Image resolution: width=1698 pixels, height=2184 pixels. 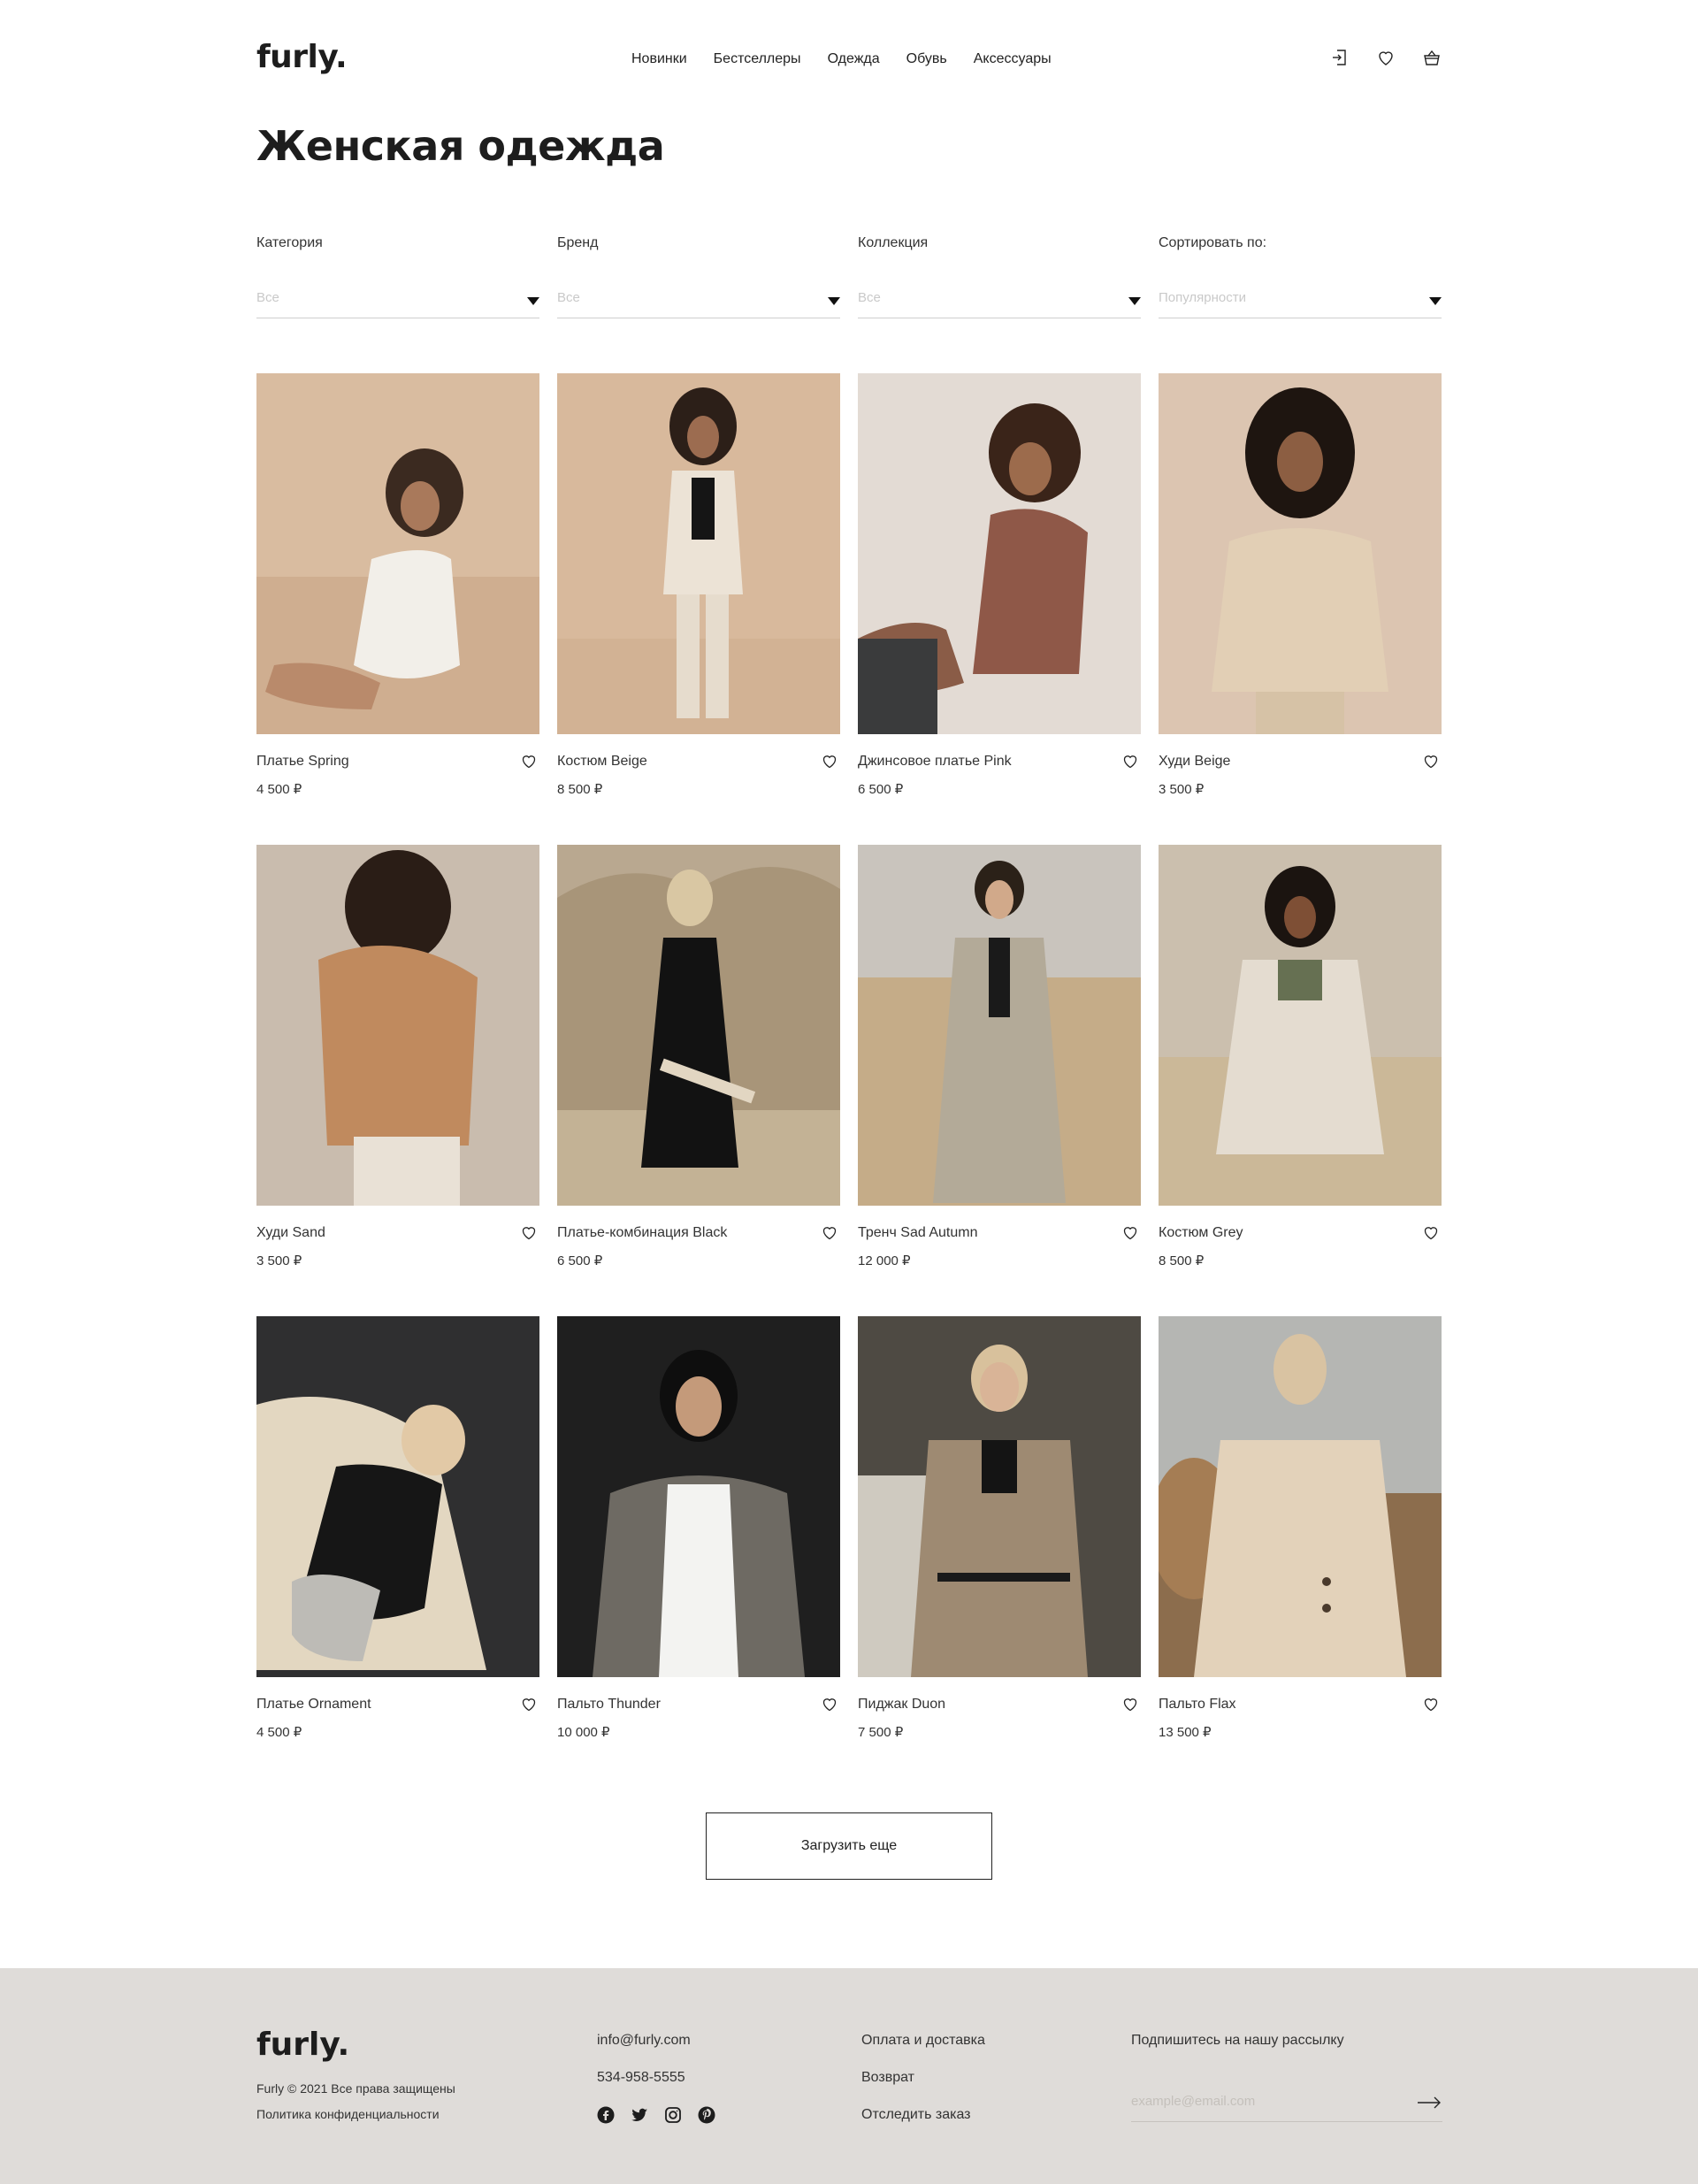 I want to click on filter-label: Бренд, so click(x=578, y=242).